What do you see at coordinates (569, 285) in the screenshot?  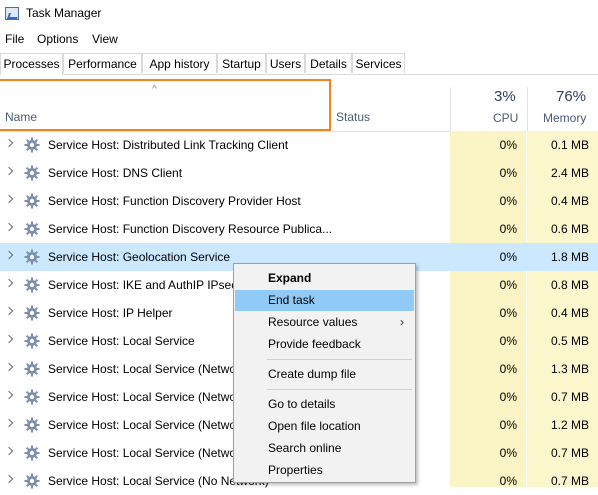 I see `process-memory: 0.8 MB` at bounding box center [569, 285].